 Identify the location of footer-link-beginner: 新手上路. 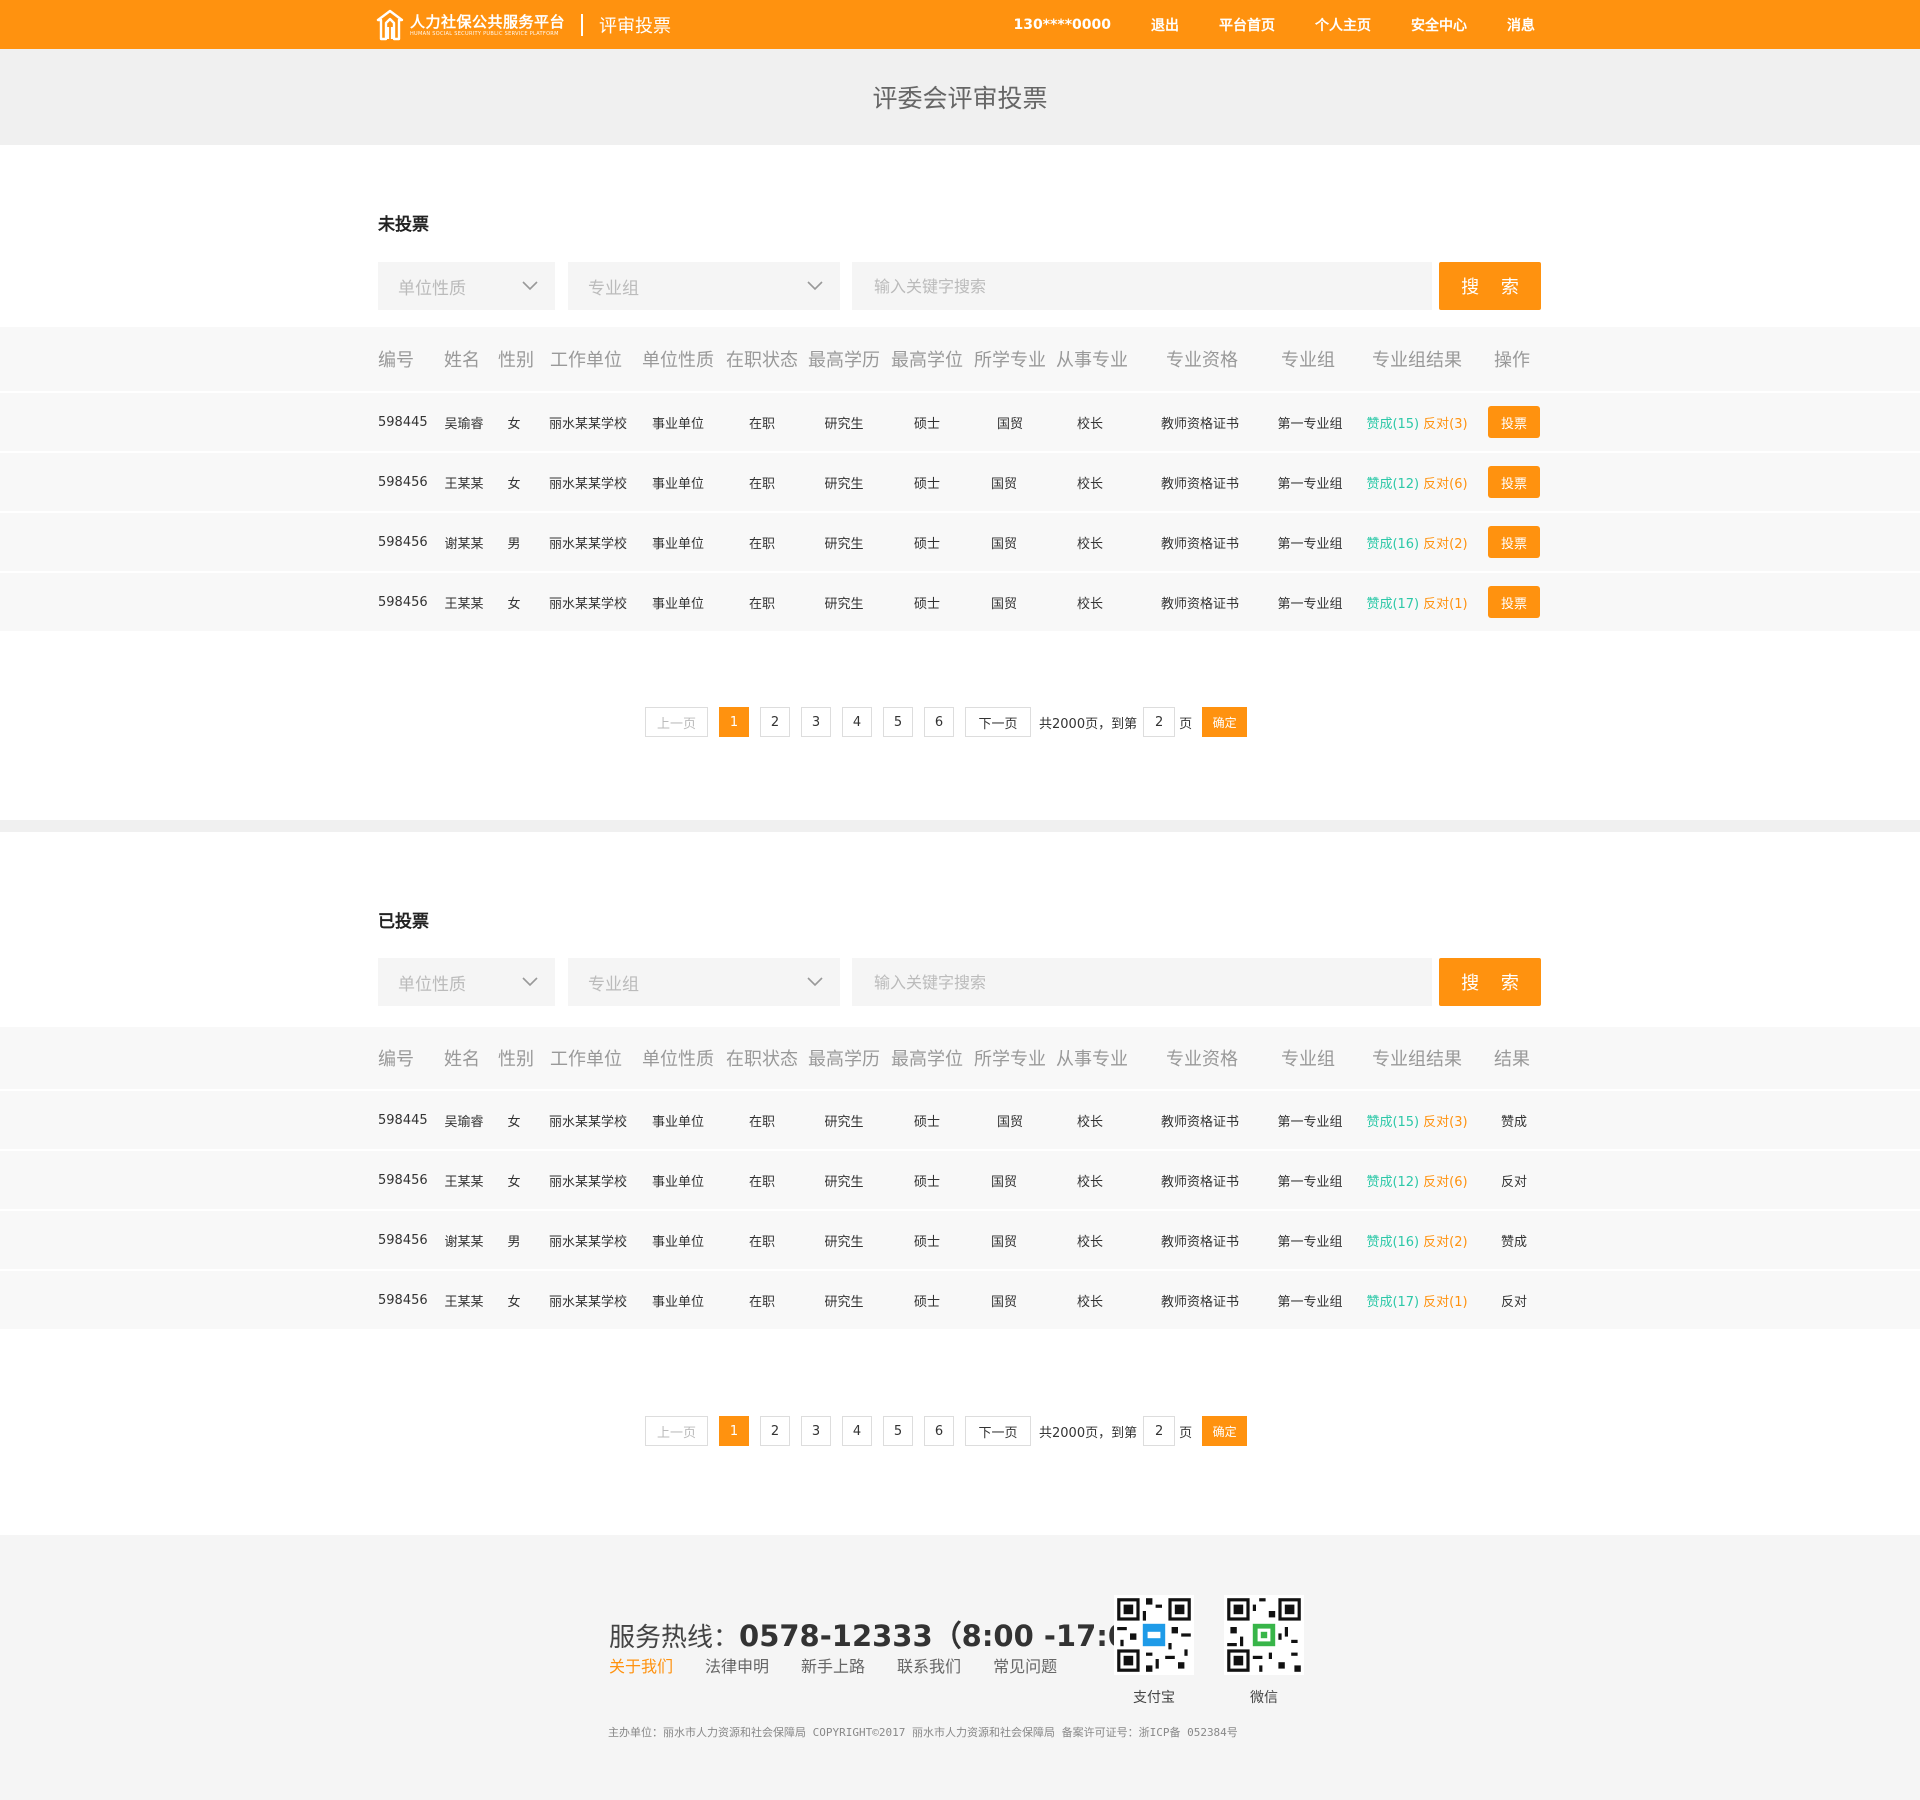
(833, 1665).